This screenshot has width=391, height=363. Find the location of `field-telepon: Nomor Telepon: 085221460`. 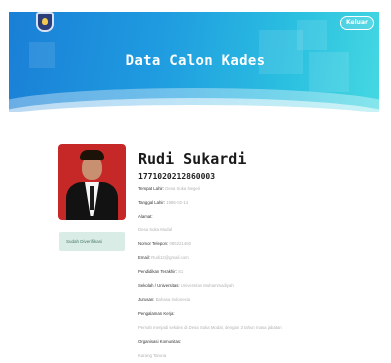

field-telepon: Nomor Telepon: 085221460 is located at coordinates (164, 243).